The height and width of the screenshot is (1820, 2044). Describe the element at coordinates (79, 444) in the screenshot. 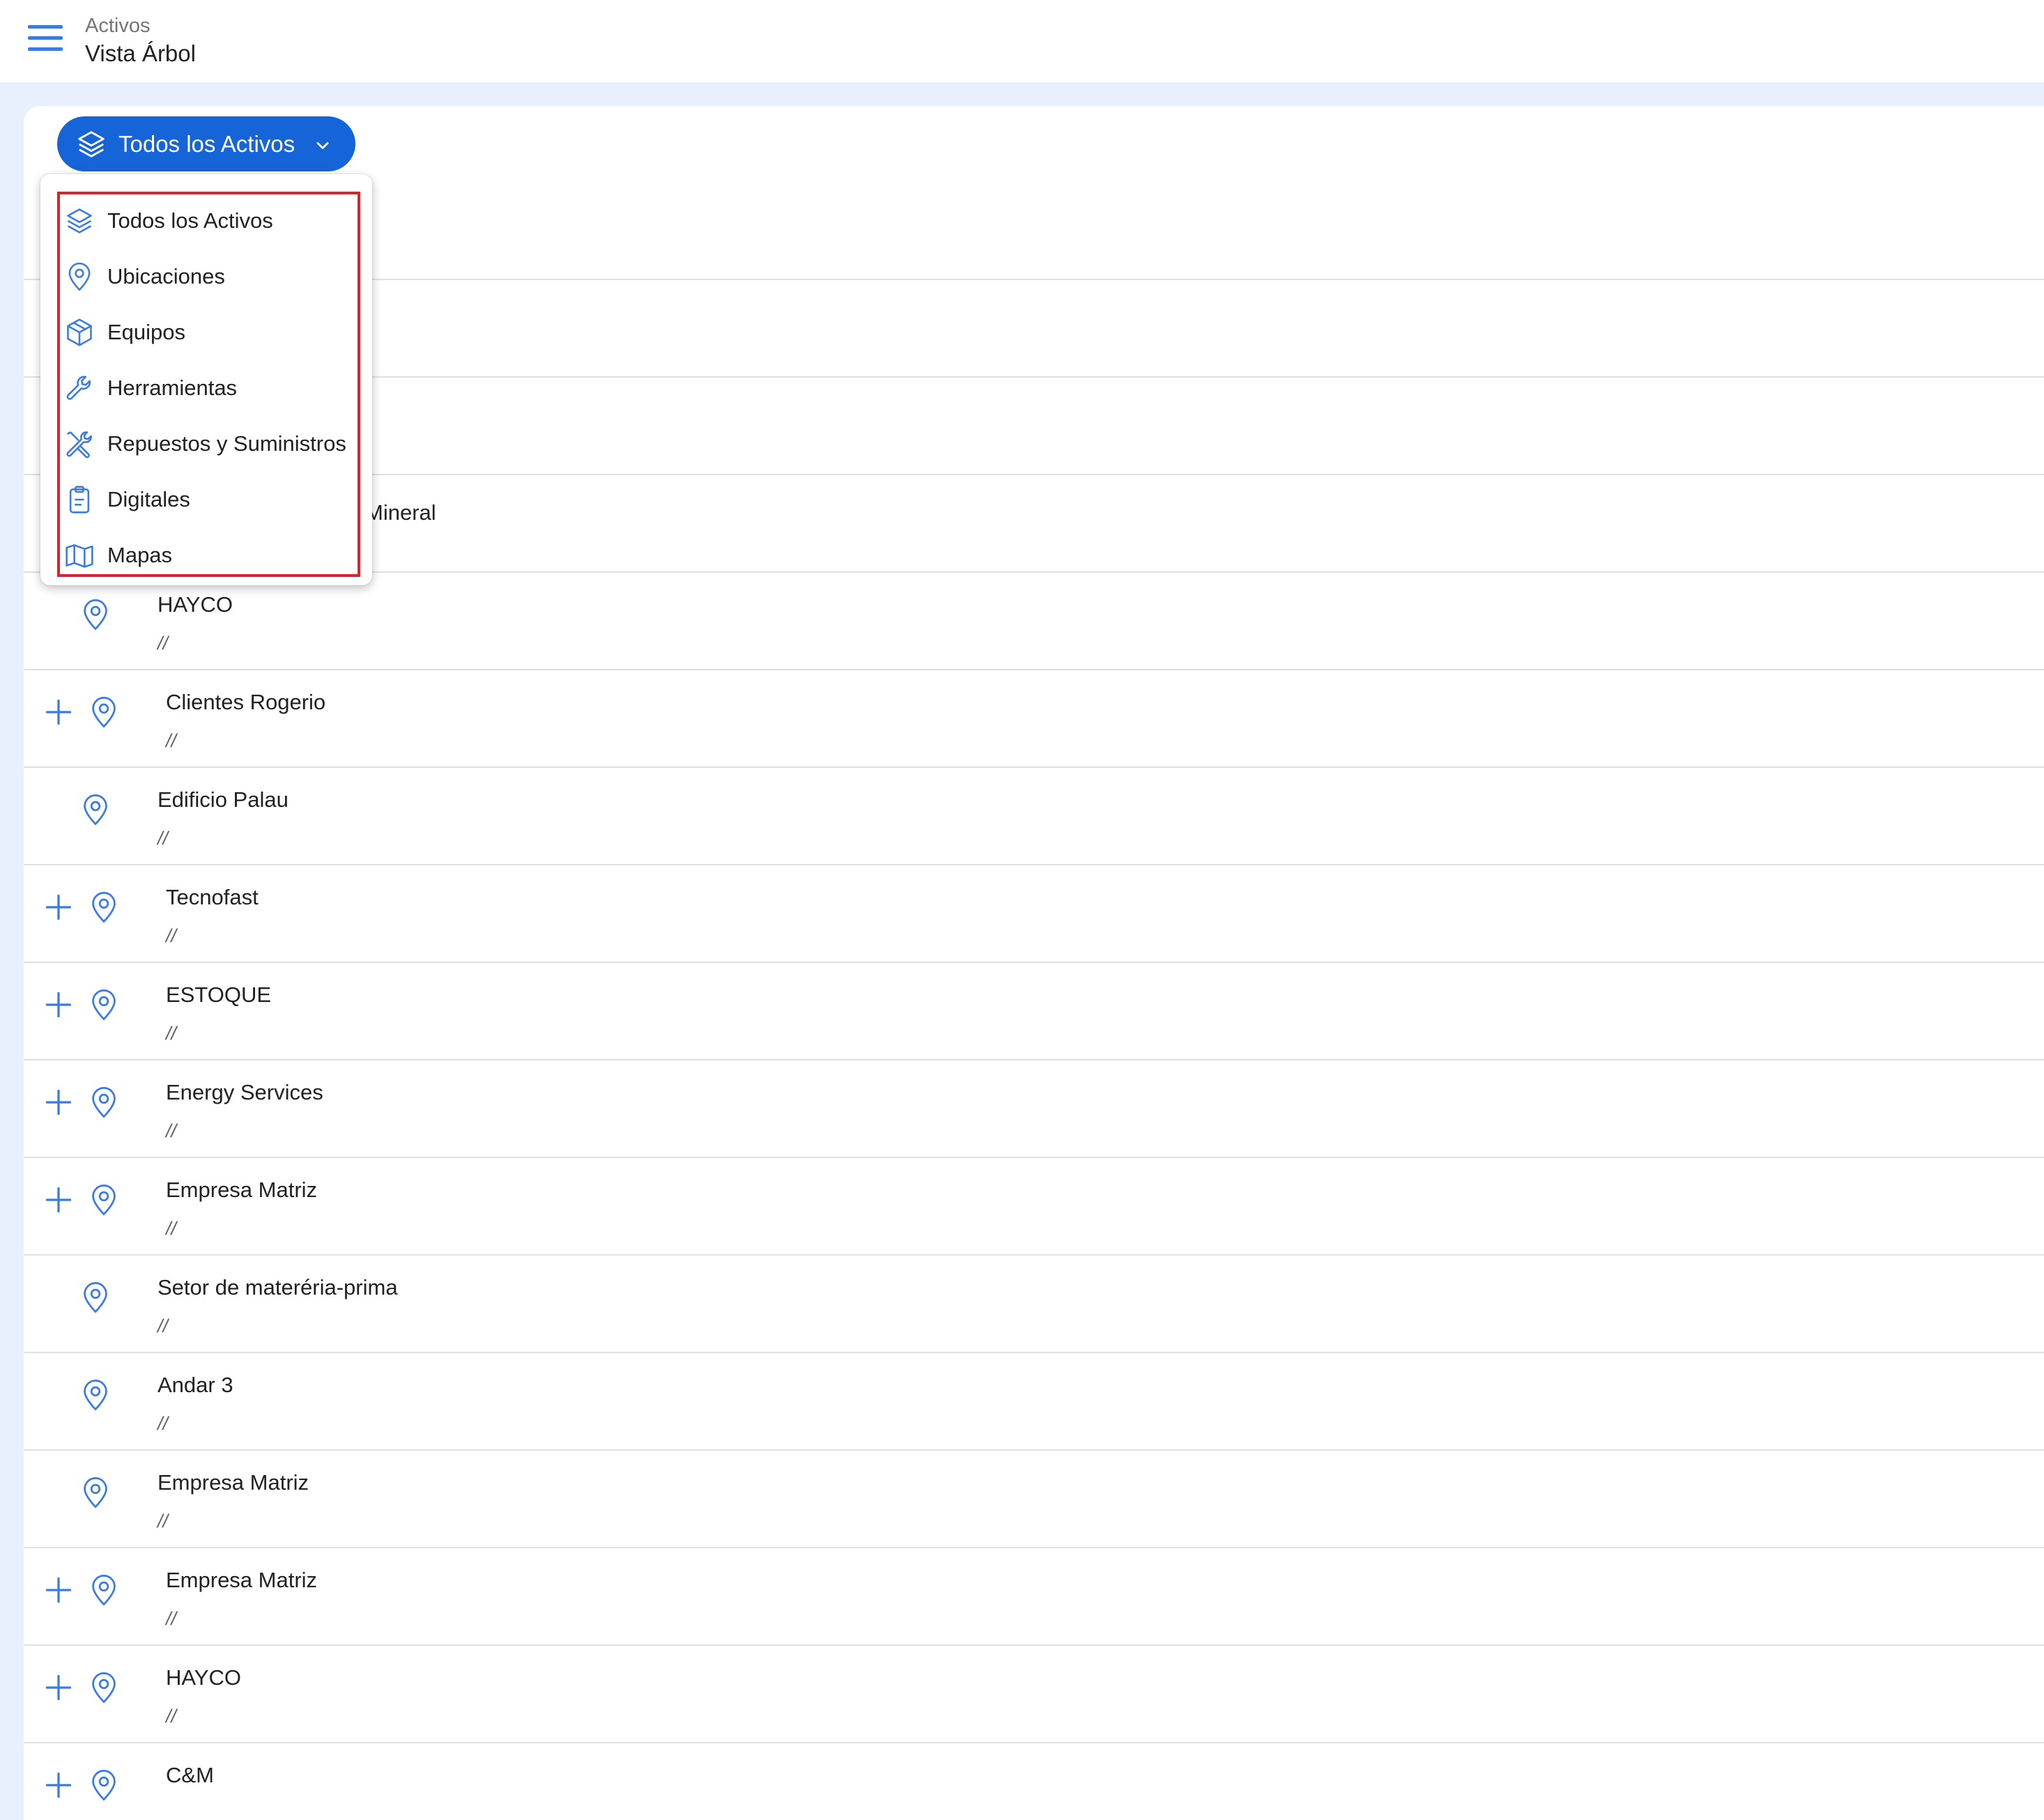

I see `tools-icon` at that location.